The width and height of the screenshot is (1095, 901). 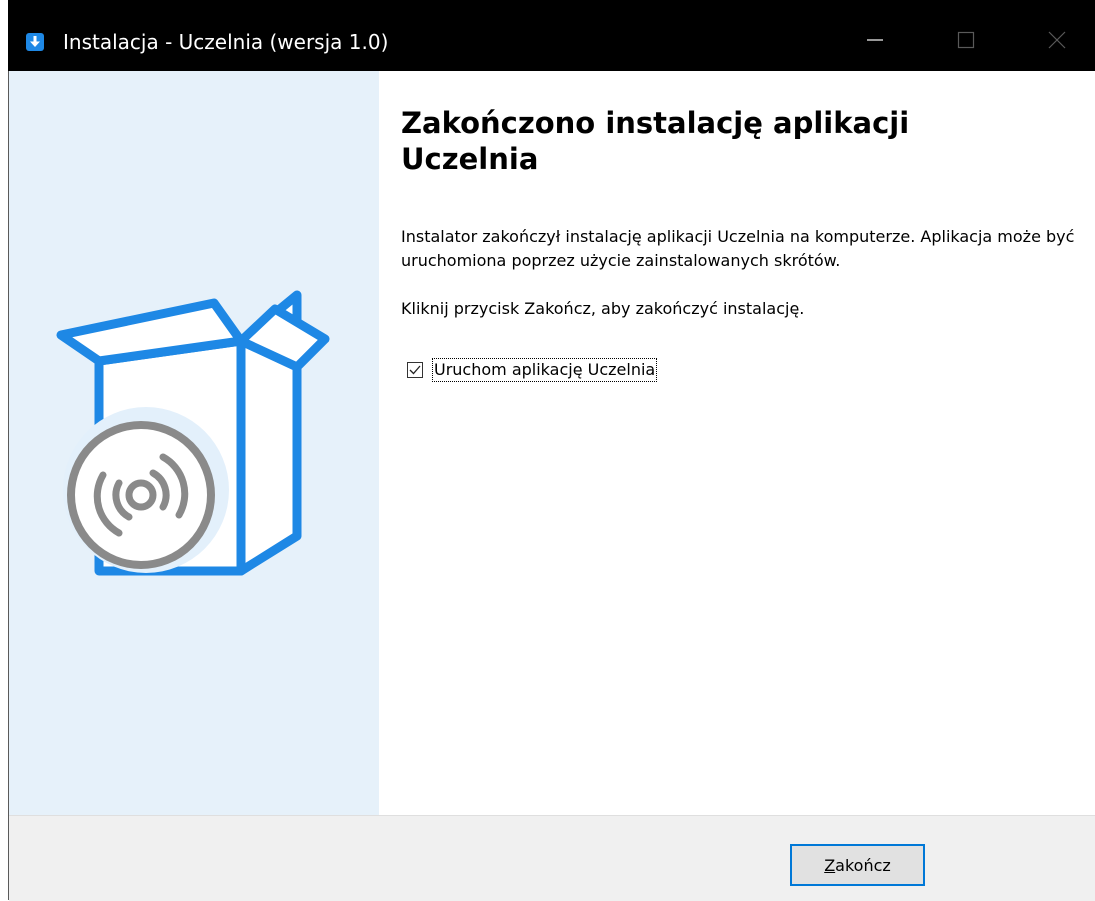 I want to click on checkmark-icon, so click(x=415, y=370).